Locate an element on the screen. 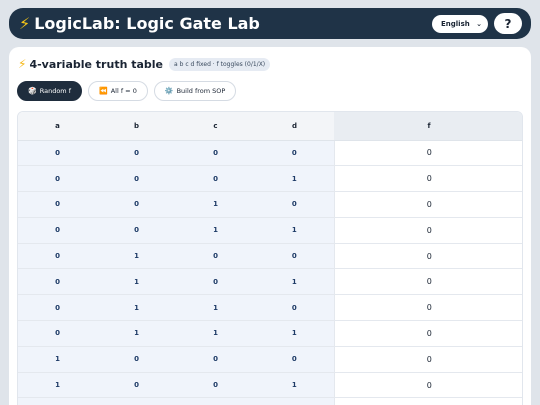 Image resolution: width=540 pixels, height=405 pixels. table-row: 00100 is located at coordinates (270, 204).